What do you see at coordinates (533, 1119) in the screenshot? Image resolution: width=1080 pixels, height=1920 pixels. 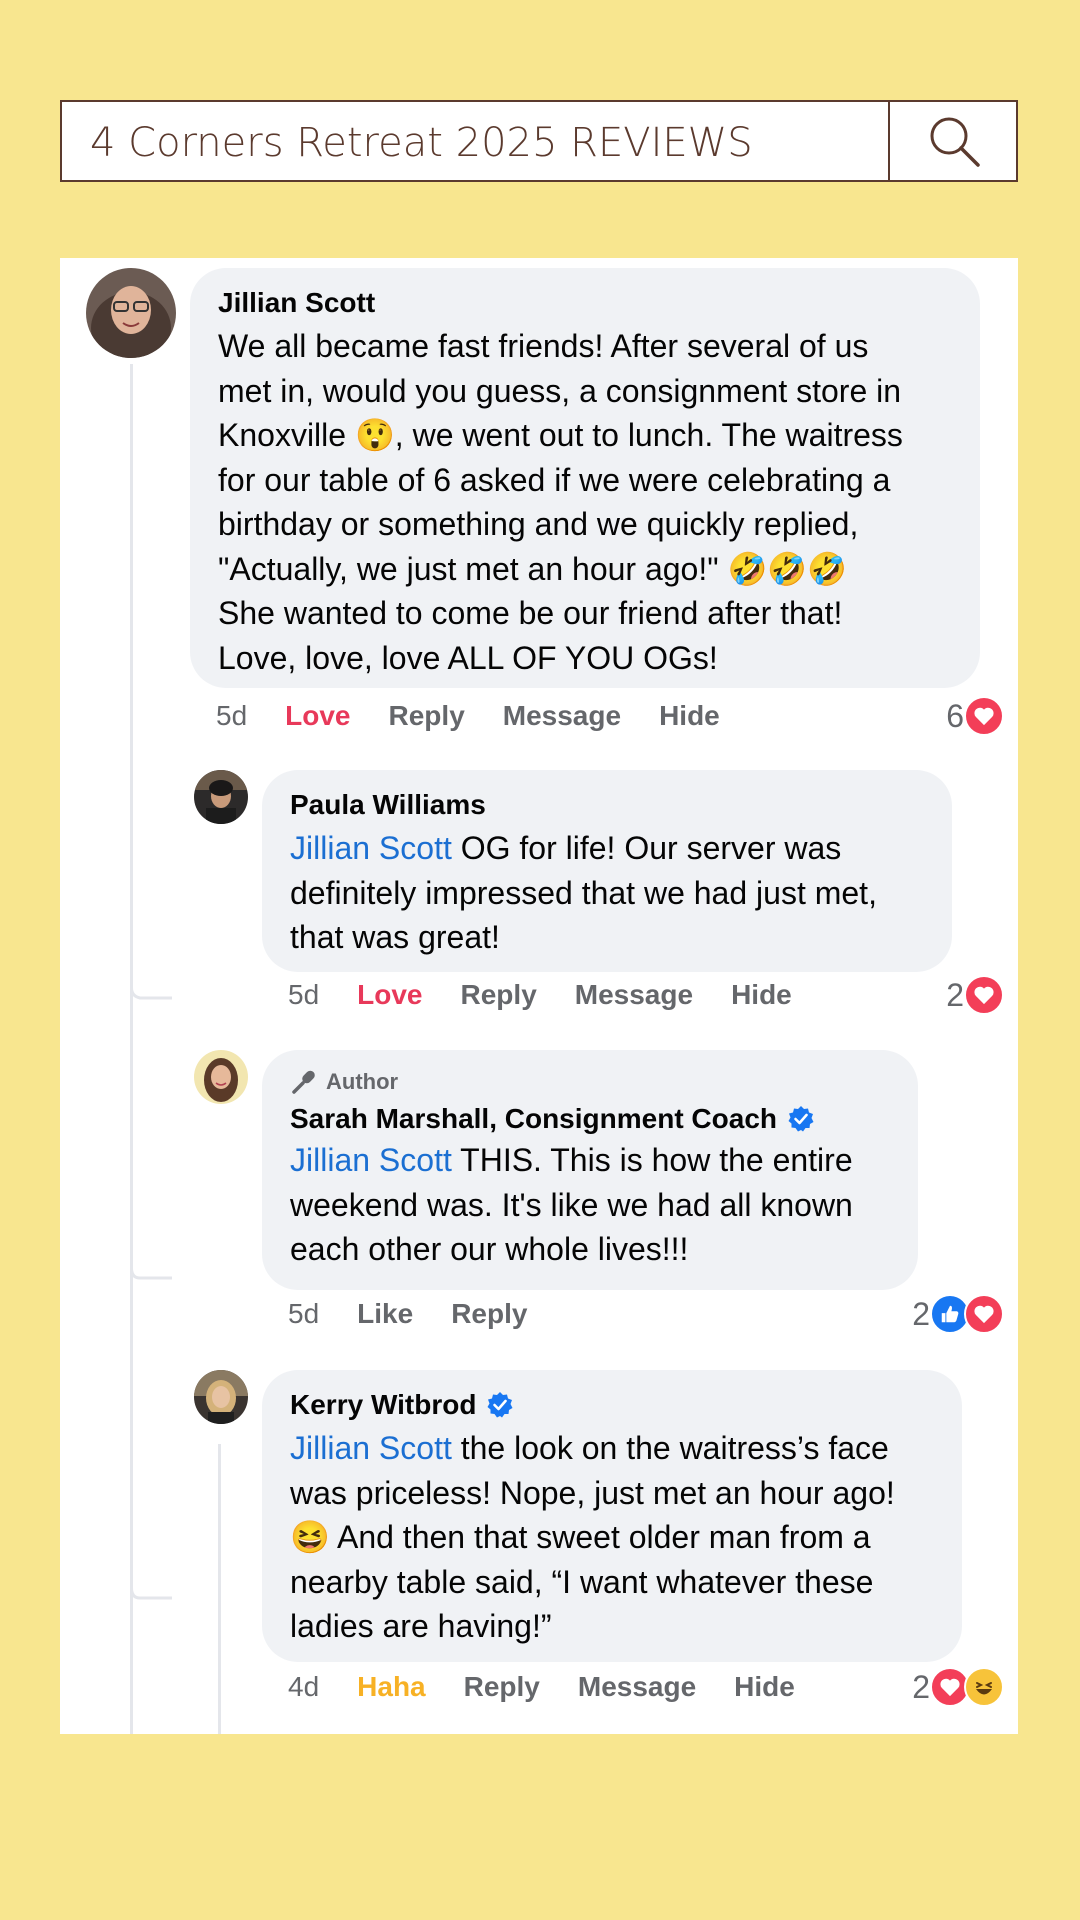 I see `commenter-name: Sarah Marshall, Consignment Coach` at bounding box center [533, 1119].